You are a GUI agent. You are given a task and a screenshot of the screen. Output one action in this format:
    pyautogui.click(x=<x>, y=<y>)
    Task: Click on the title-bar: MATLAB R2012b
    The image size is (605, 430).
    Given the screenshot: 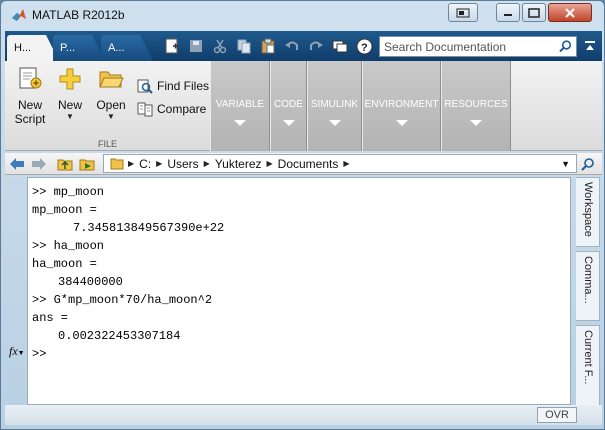 What is the action you would take?
    pyautogui.click(x=302, y=16)
    